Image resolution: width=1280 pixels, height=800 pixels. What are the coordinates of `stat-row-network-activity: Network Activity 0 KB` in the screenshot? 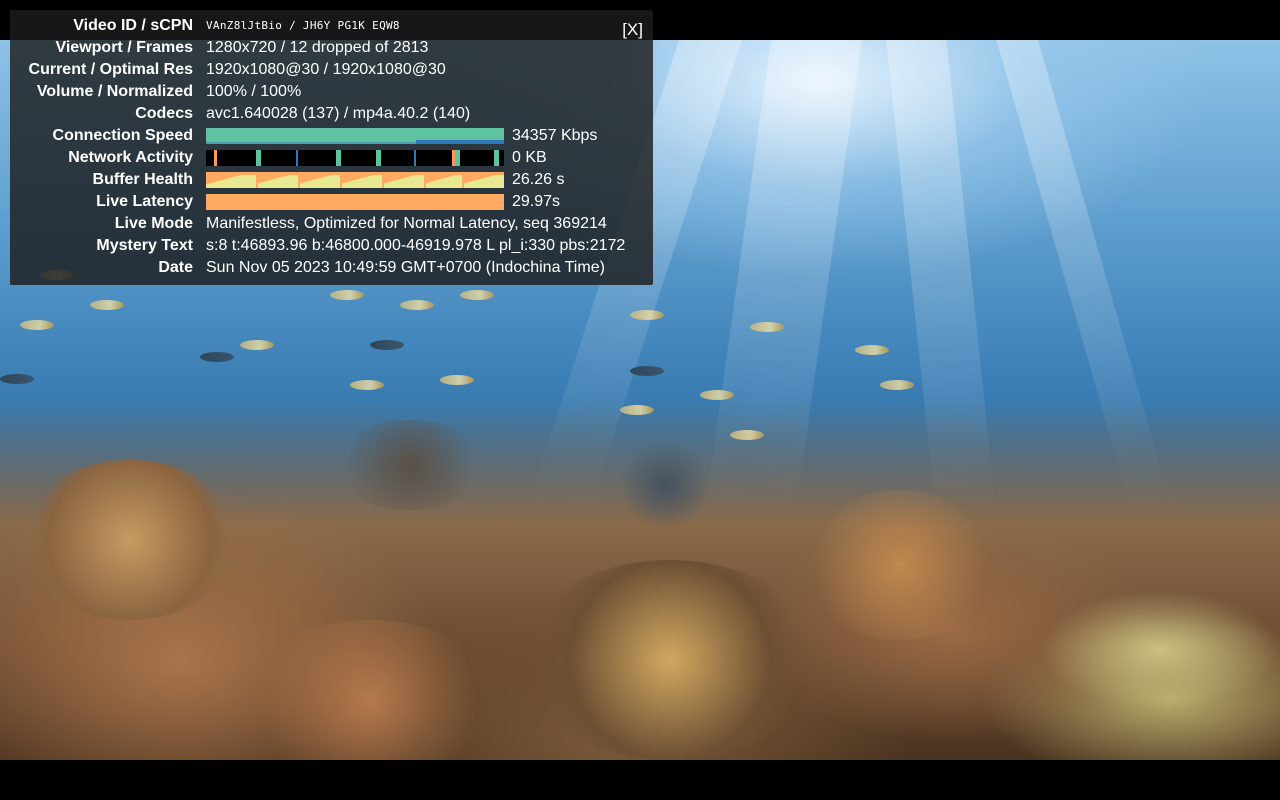 It's located at (331, 158).